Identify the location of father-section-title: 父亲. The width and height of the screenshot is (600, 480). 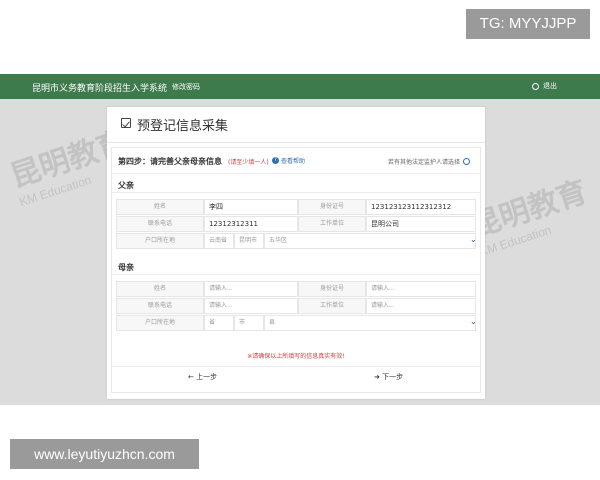
(126, 185).